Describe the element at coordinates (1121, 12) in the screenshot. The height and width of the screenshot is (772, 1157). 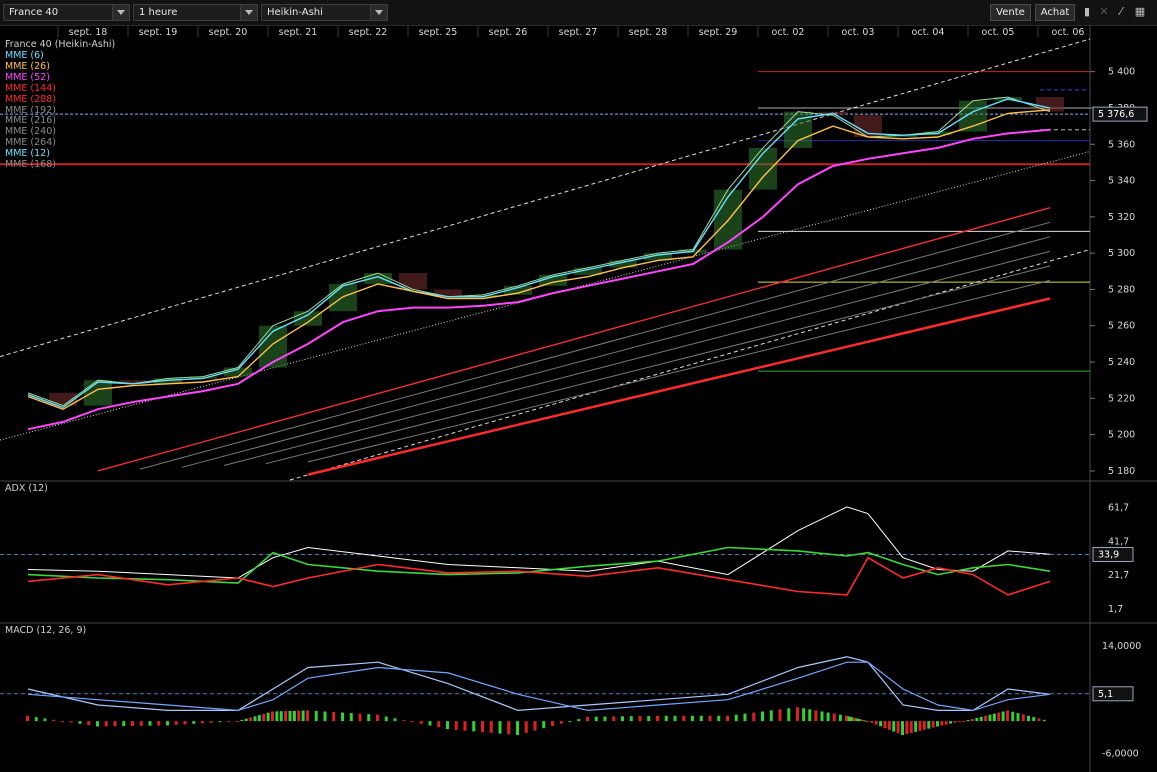
I see `trend-icon: ⁄` at that location.